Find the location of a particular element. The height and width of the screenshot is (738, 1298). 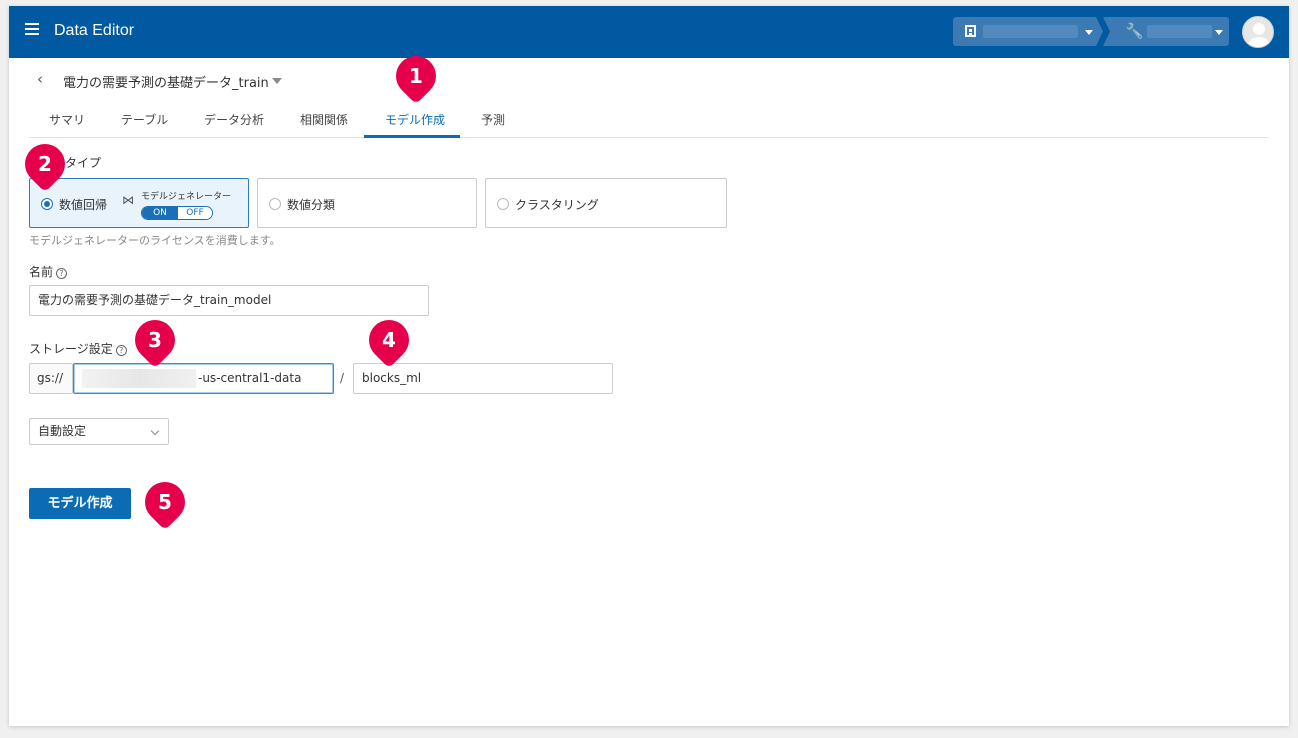

model-type-label: タイプ is located at coordinates (83, 163).